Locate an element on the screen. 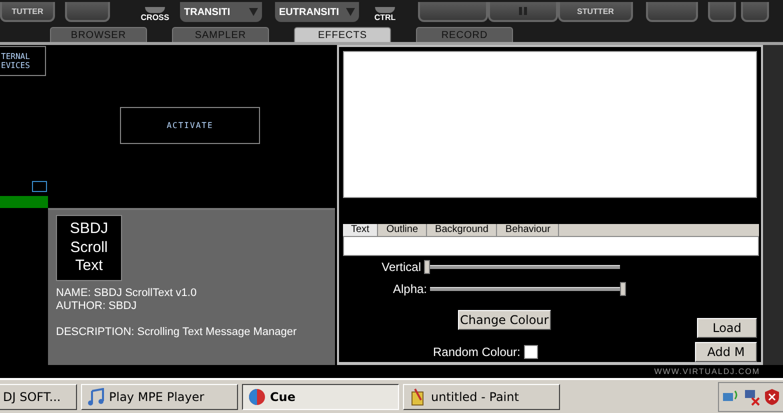 This screenshot has height=413, width=783. transition-dropdown: TRANSITI is located at coordinates (221, 12).